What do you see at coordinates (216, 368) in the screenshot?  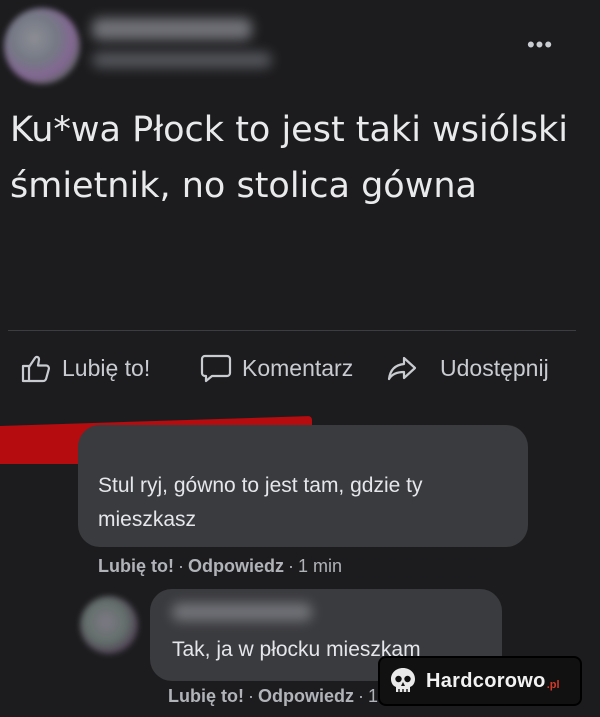 I see `comment-icon` at bounding box center [216, 368].